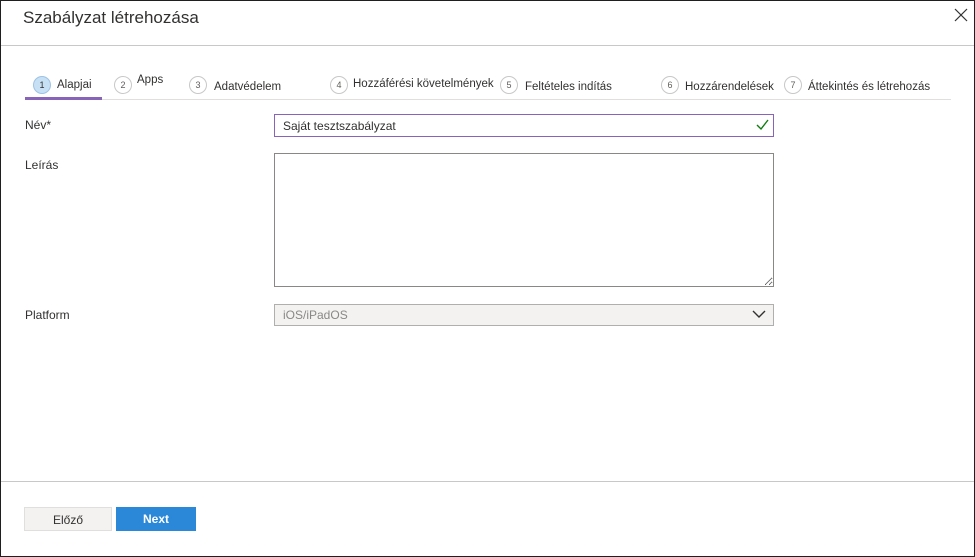 The image size is (975, 557). I want to click on name-input, so click(524, 125).